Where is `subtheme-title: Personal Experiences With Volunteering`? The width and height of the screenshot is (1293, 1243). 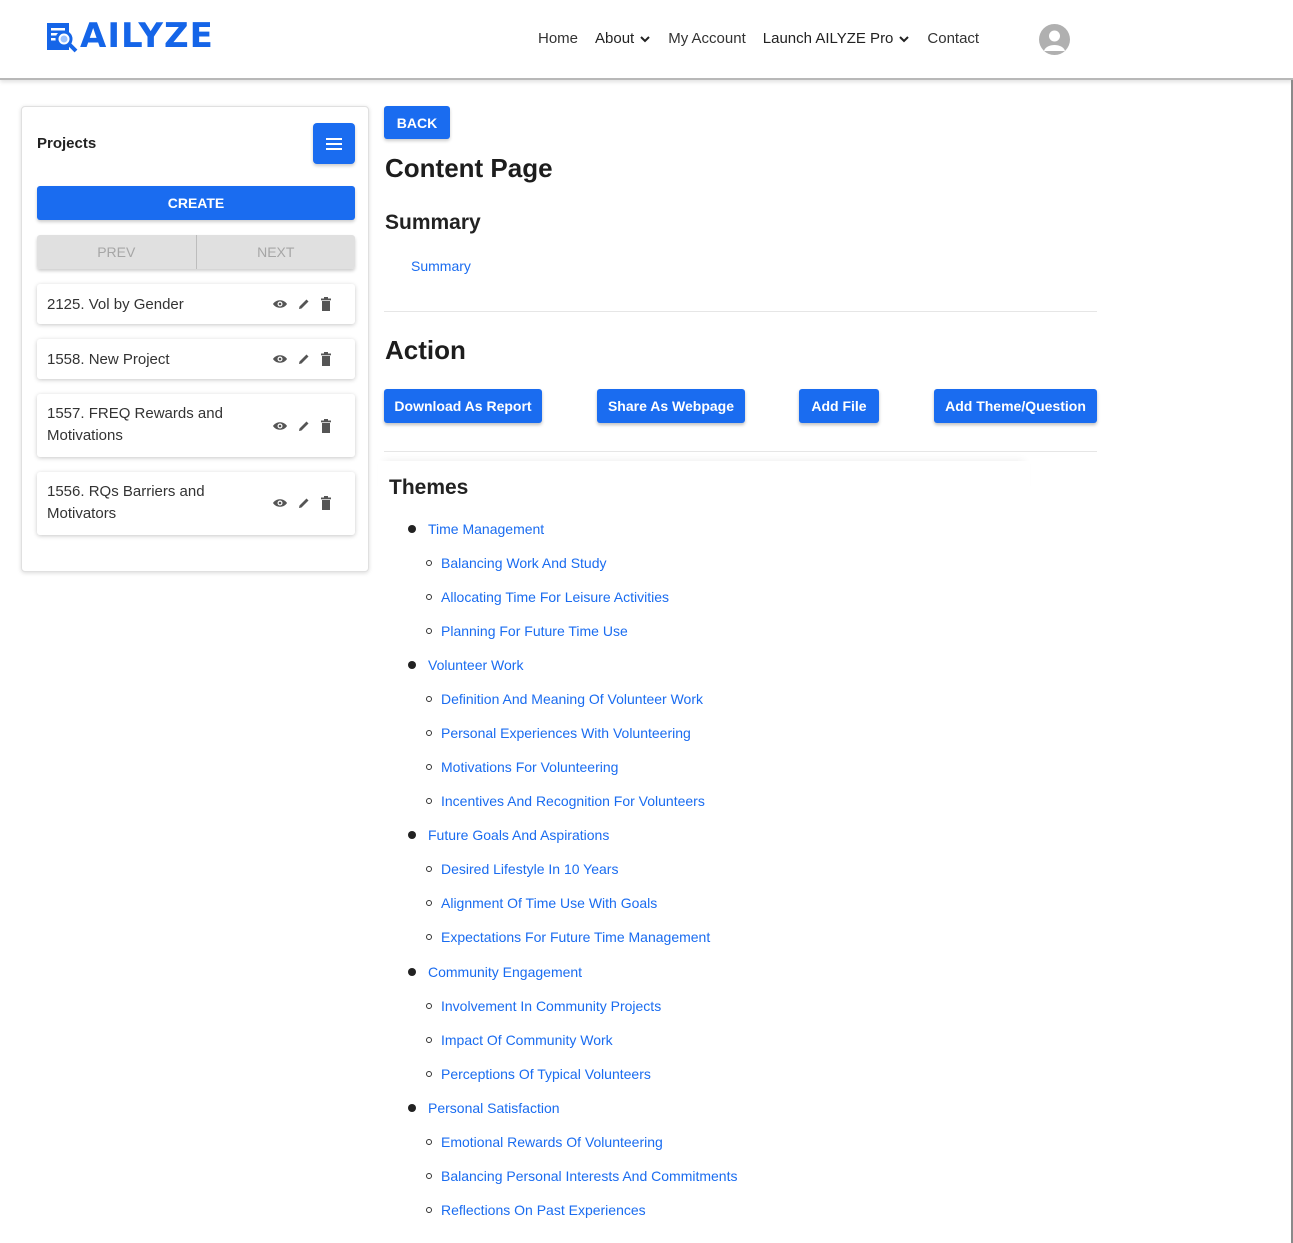
subtheme-title: Personal Experiences With Volunteering is located at coordinates (566, 733).